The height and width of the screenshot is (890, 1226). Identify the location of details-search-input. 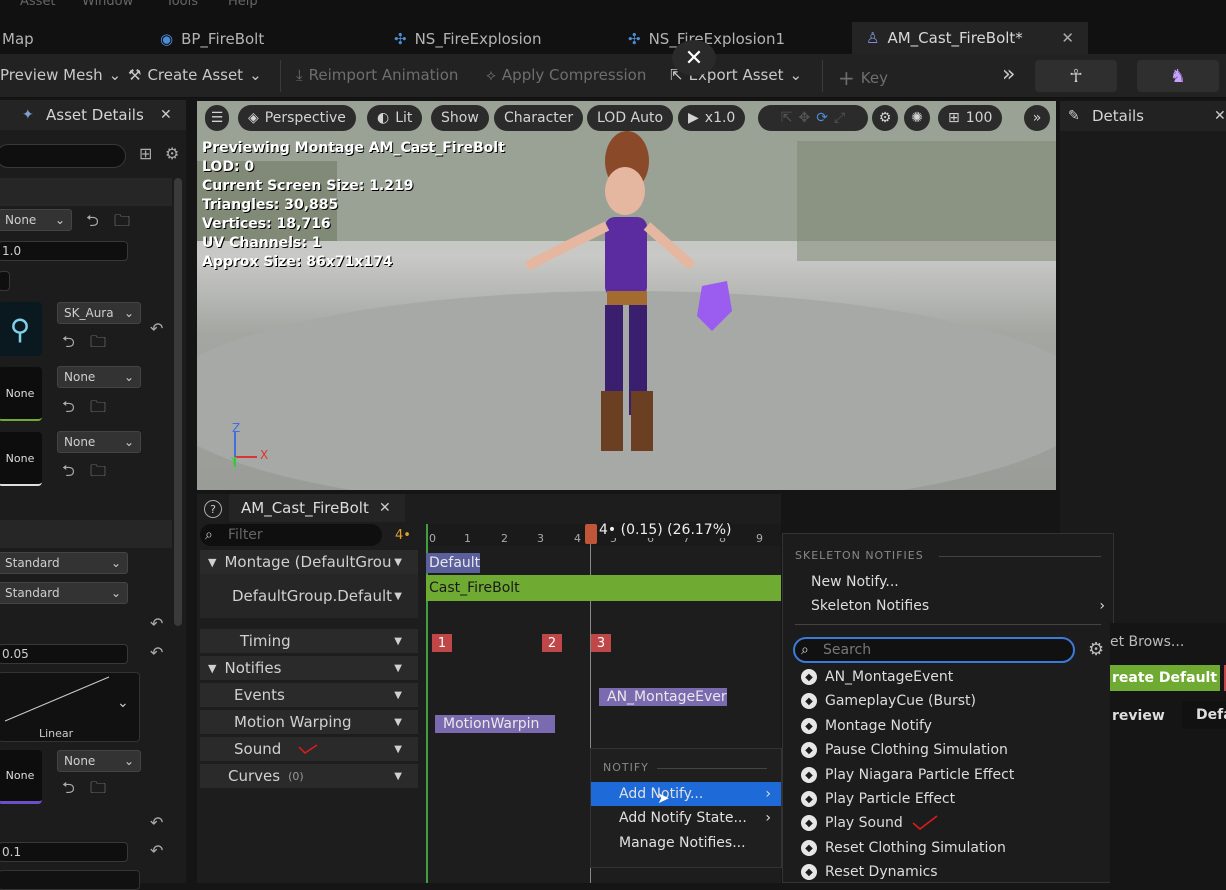
(63, 156).